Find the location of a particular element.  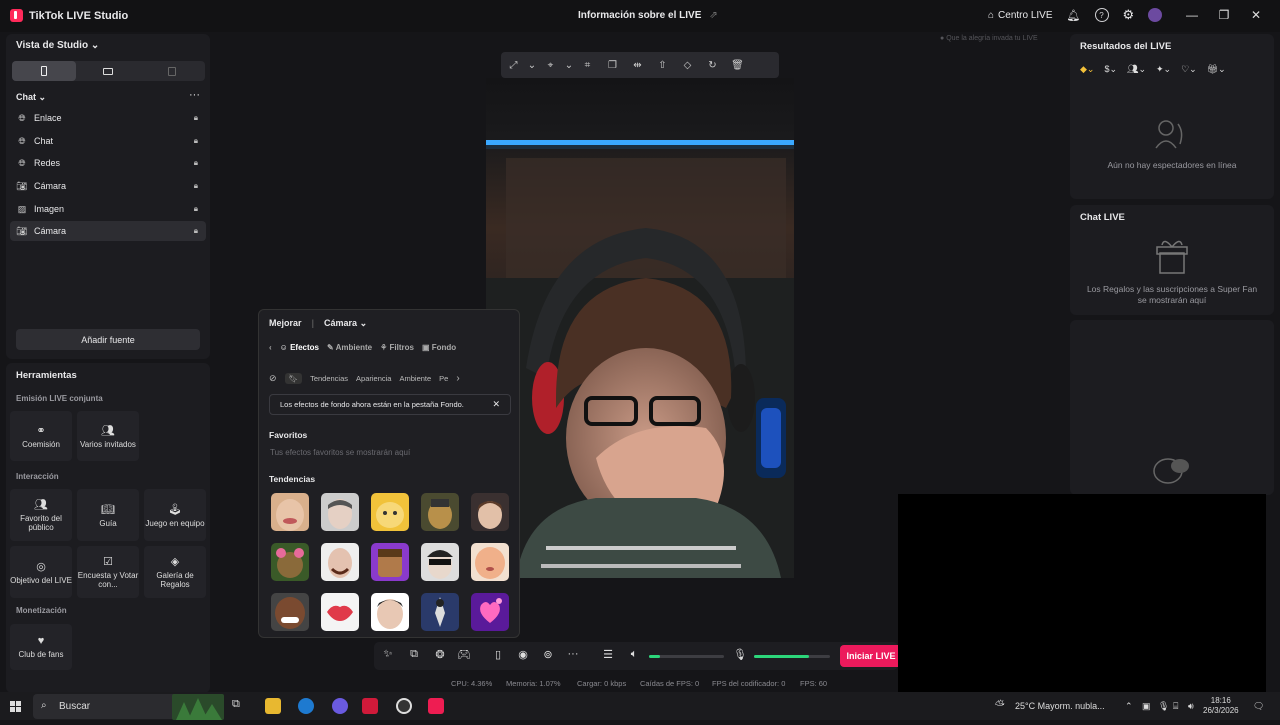

dual-option is located at coordinates (172, 71).